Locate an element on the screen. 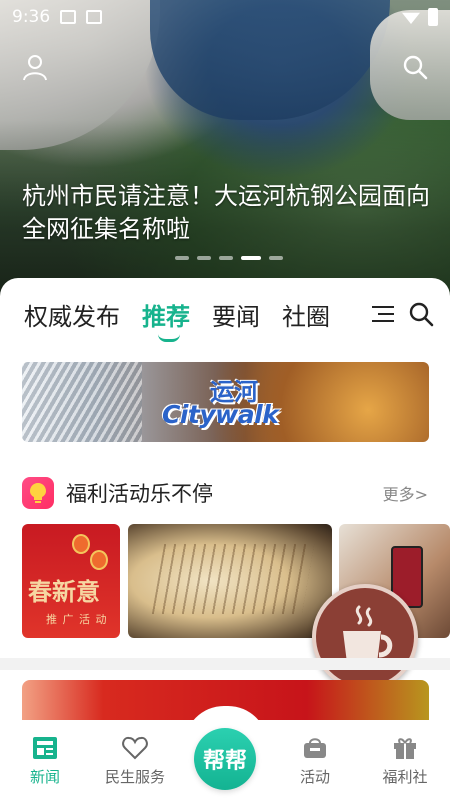 This screenshot has height=800, width=450. banner-architecture-image is located at coordinates (82, 402).